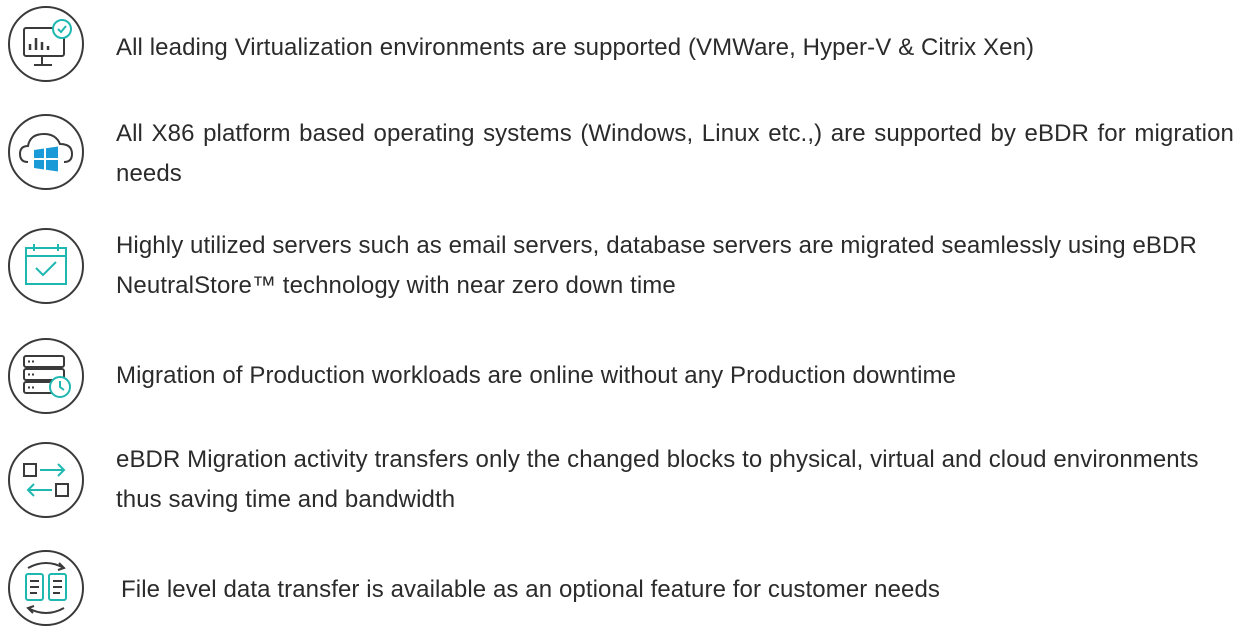 This screenshot has height=628, width=1242. Describe the element at coordinates (46, 588) in the screenshot. I see `file-sync-icon` at that location.